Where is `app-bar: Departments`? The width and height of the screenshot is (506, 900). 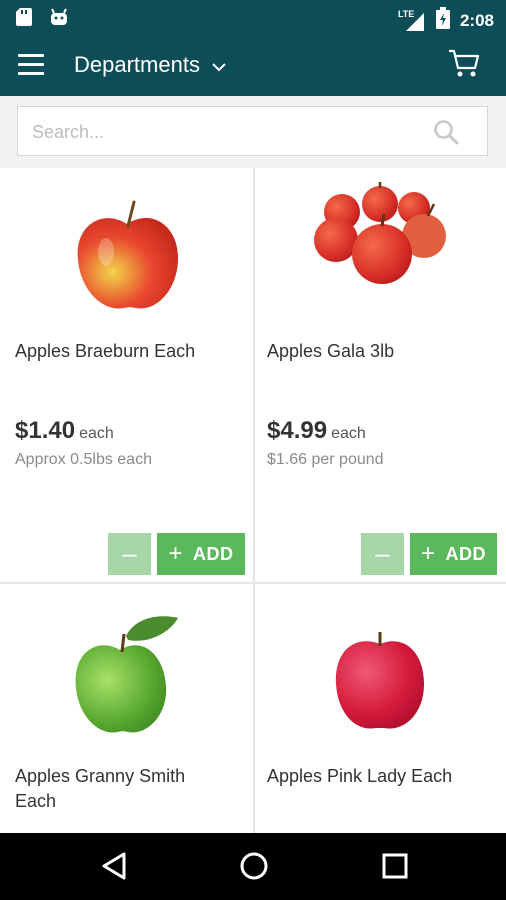
app-bar: Departments is located at coordinates (253, 65).